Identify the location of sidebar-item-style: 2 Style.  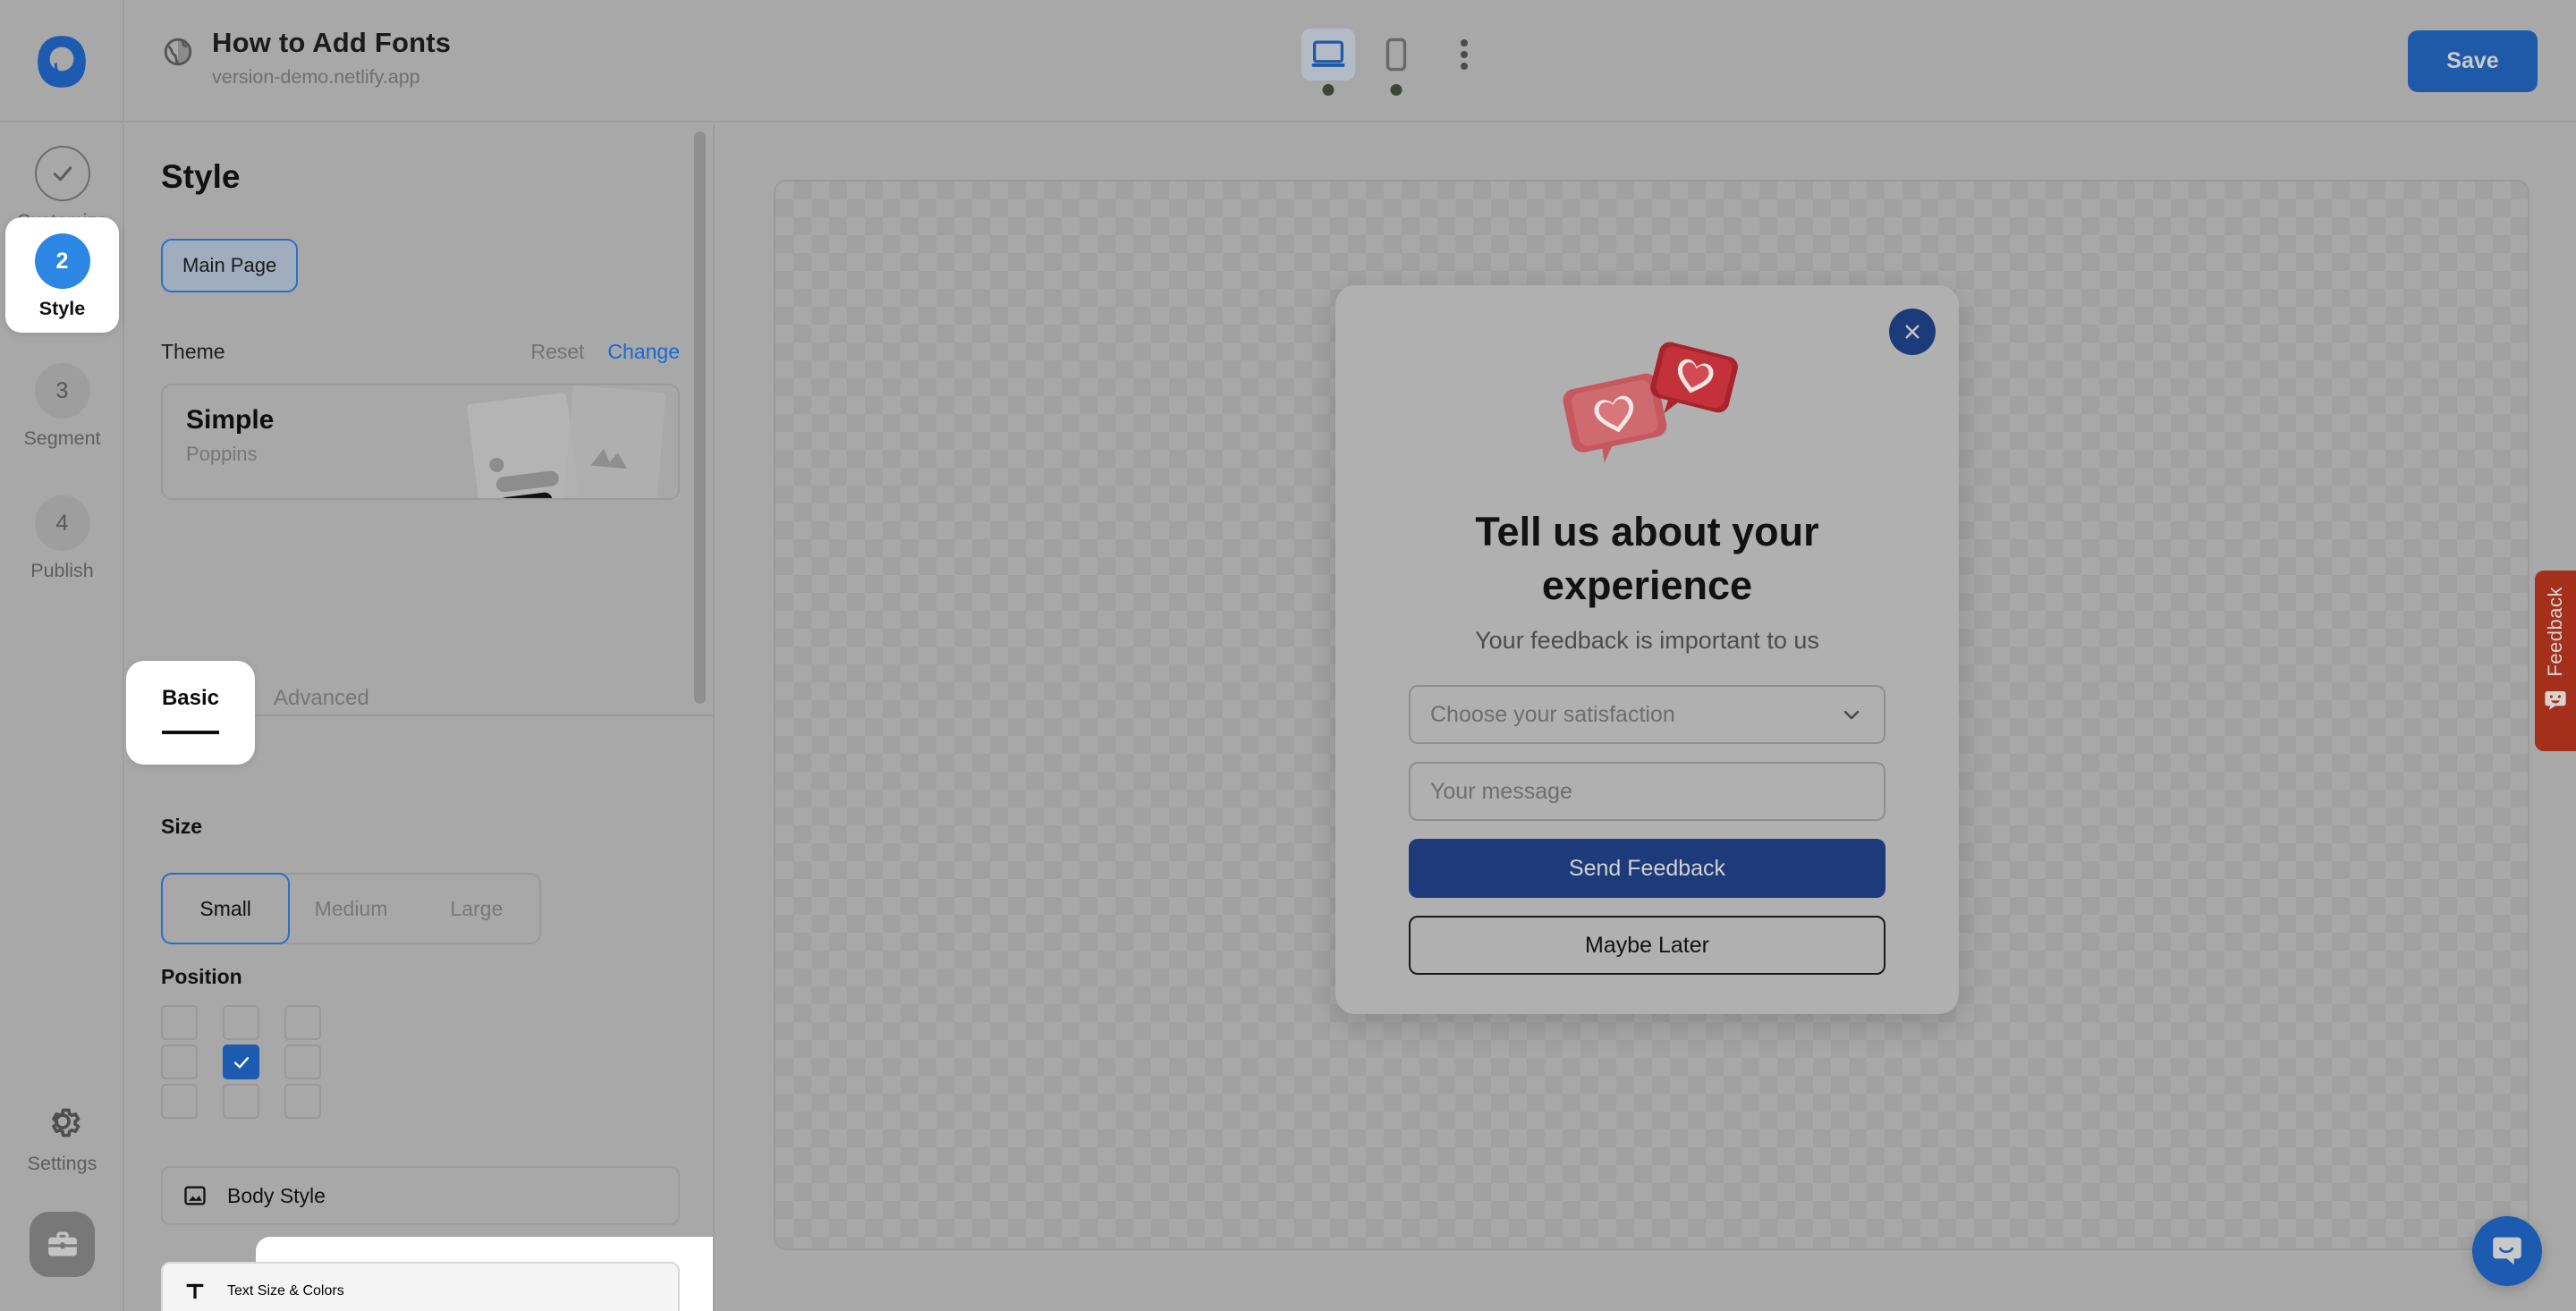
(62, 275).